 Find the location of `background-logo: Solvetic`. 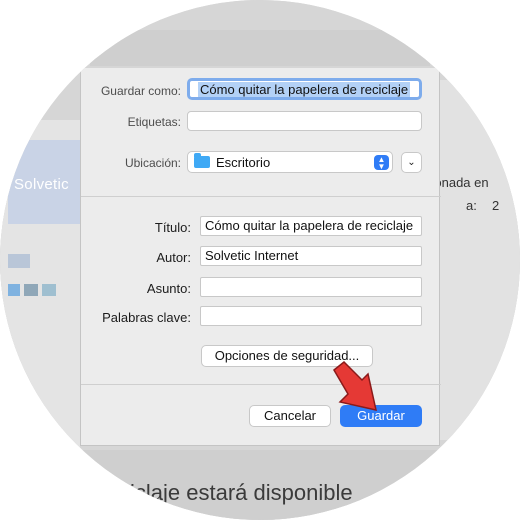

background-logo: Solvetic is located at coordinates (41, 184).